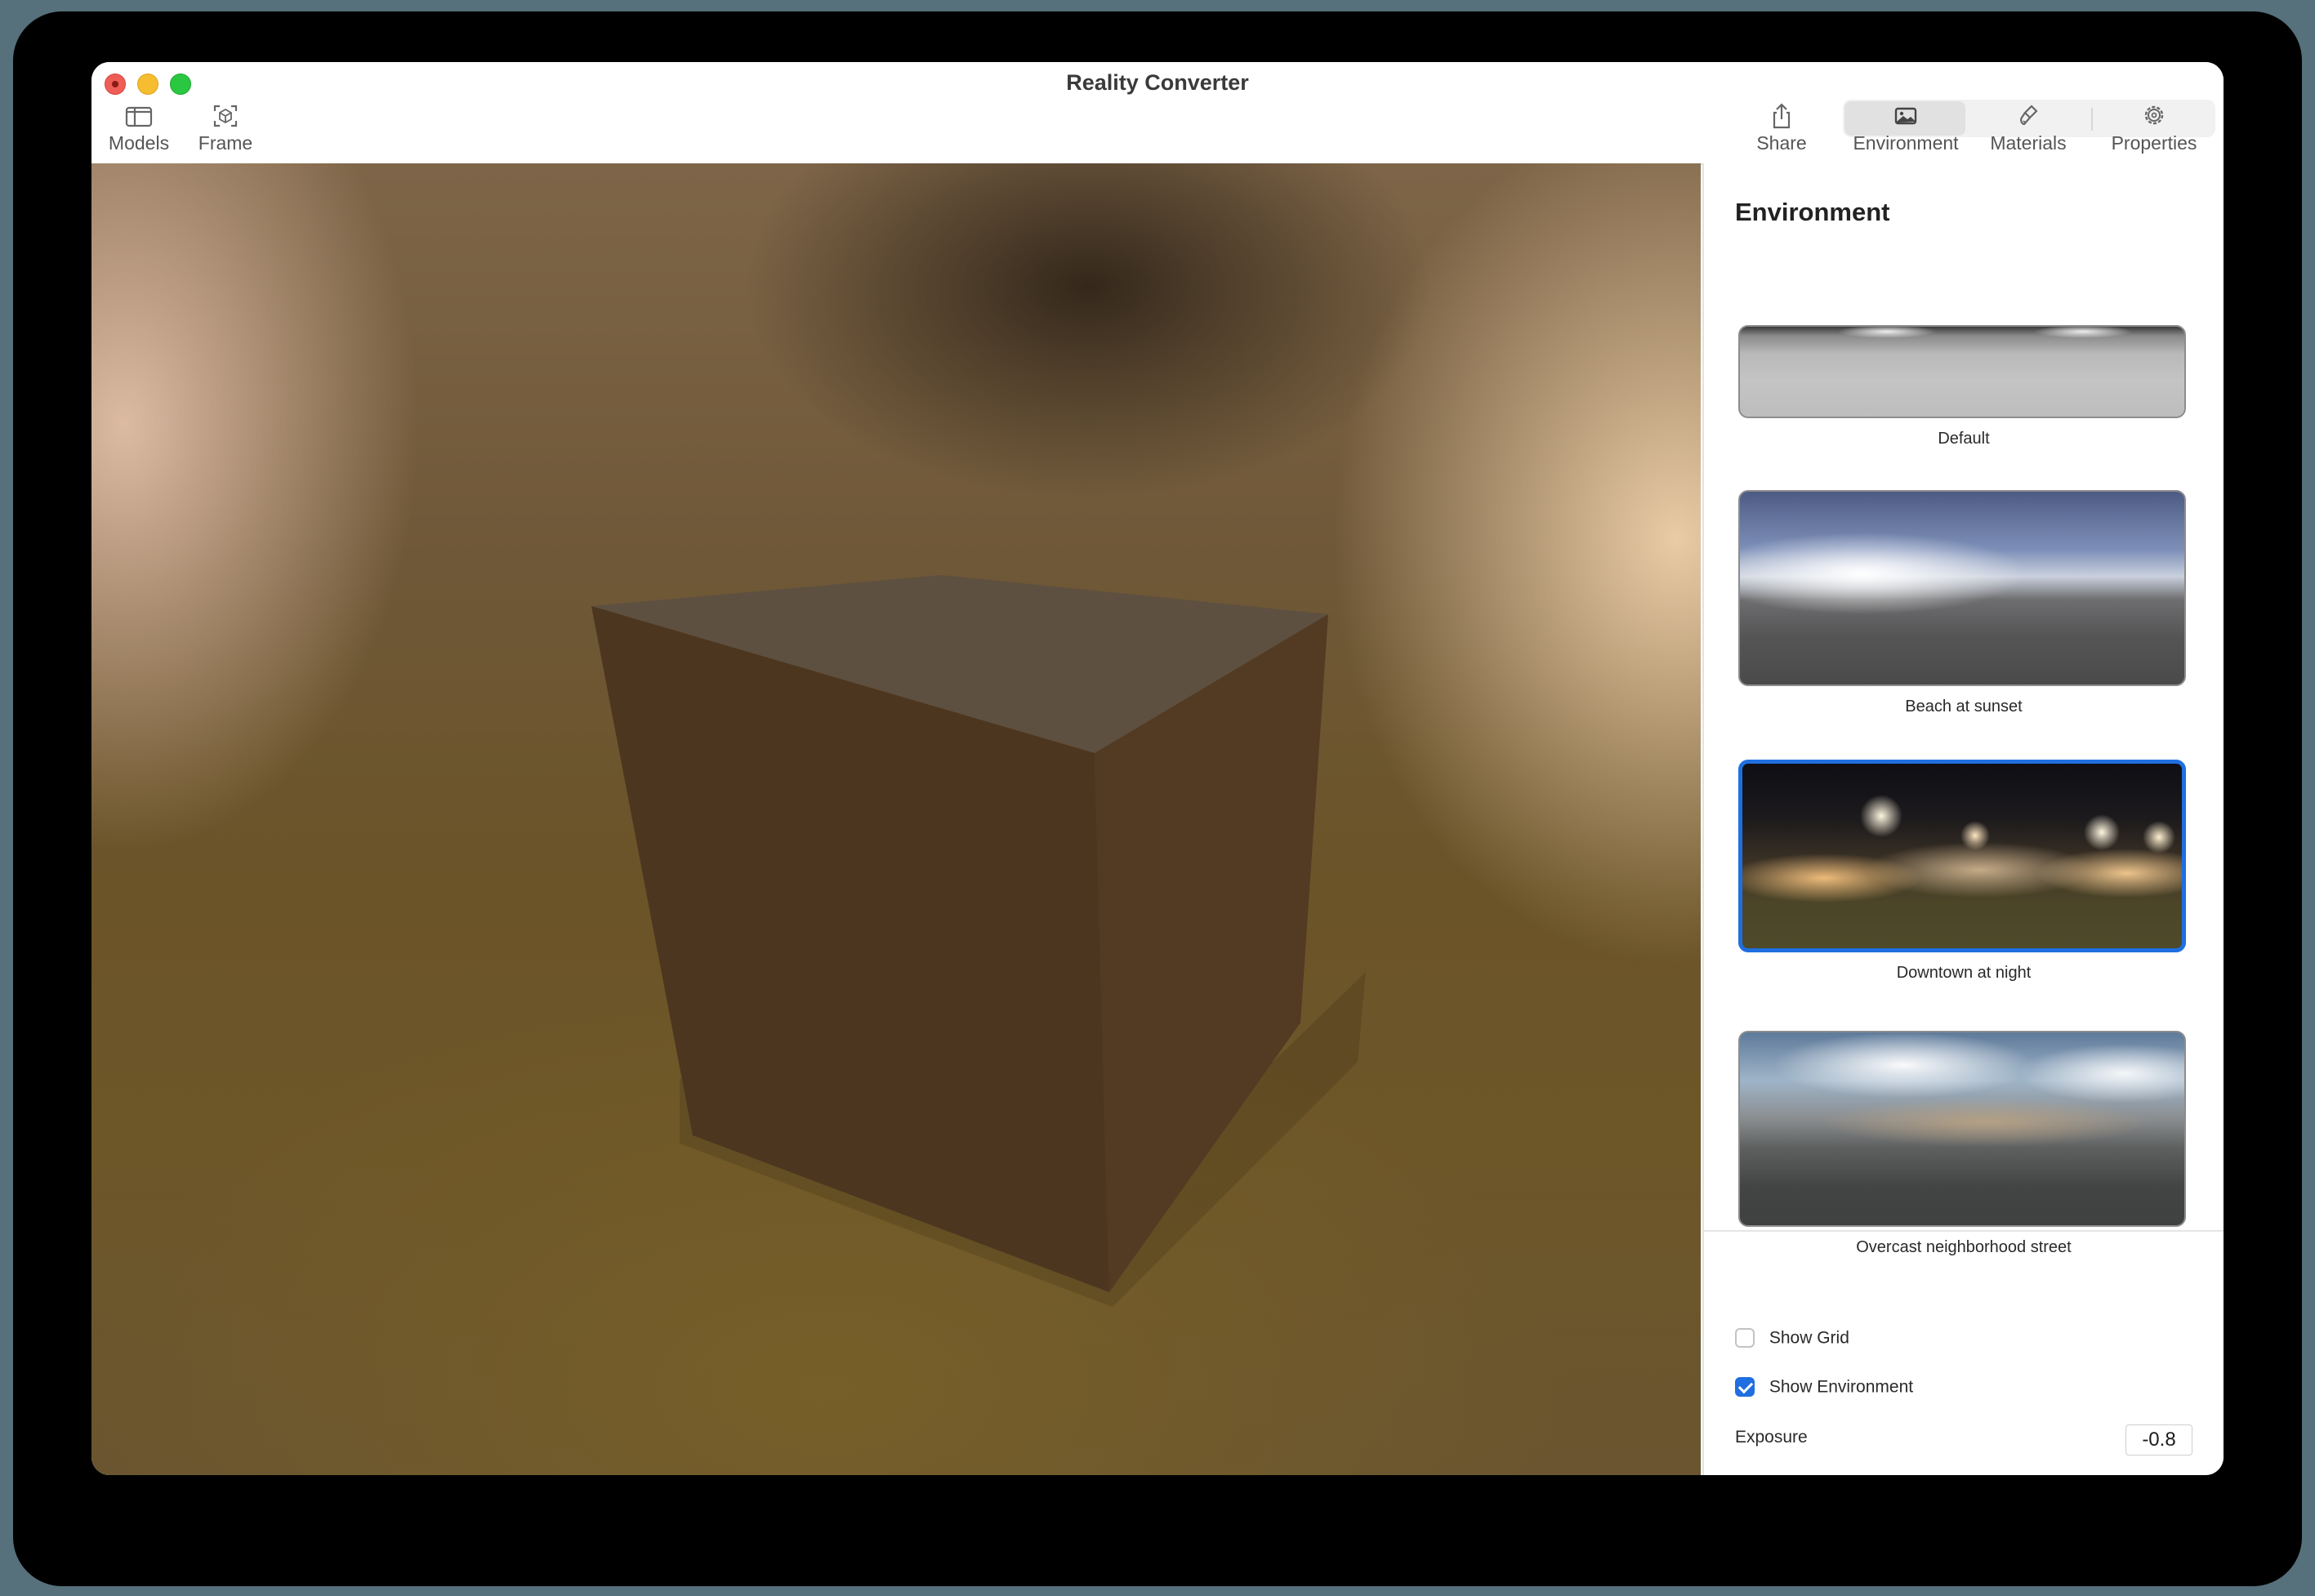  Describe the element at coordinates (1745, 1338) in the screenshot. I see `show-grid-checkbox` at that location.